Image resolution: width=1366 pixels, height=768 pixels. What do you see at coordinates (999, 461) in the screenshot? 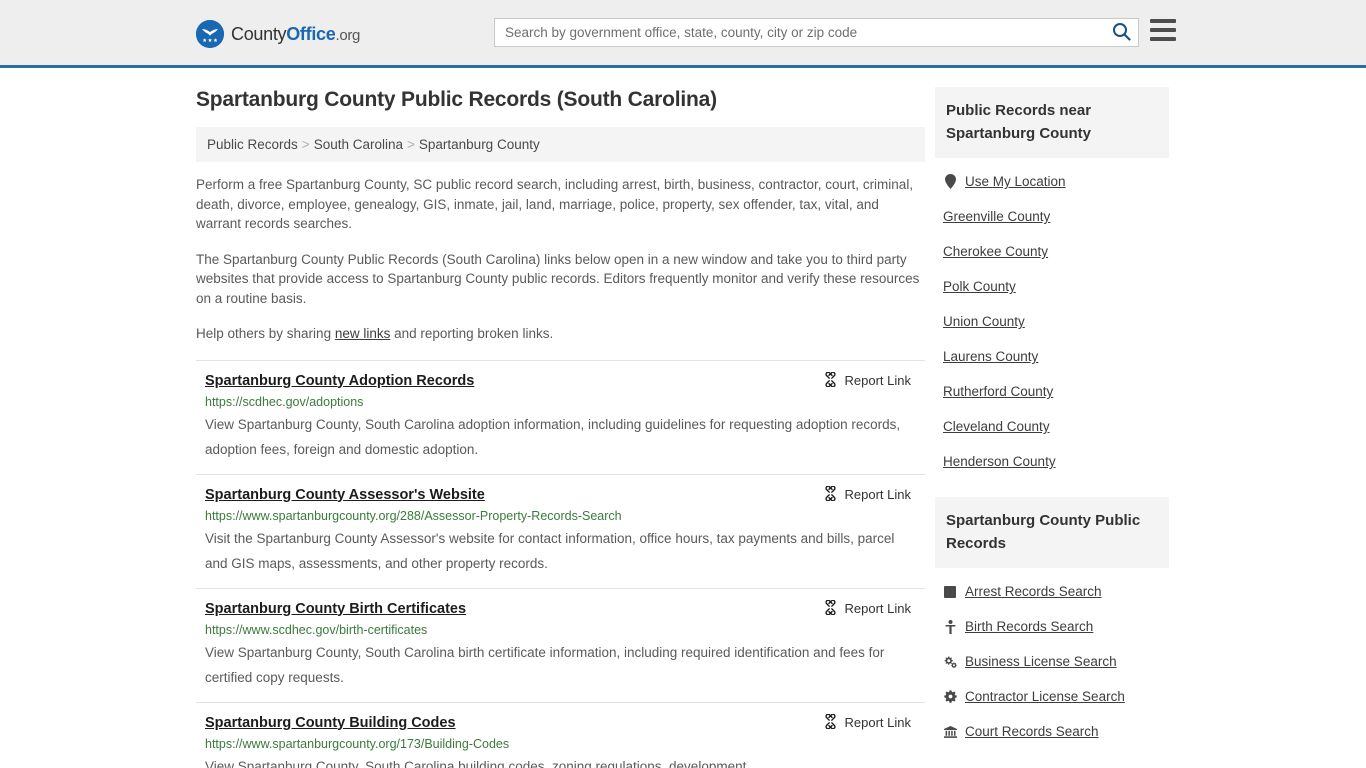
I see `sidebar-link-label: Henderson County` at bounding box center [999, 461].